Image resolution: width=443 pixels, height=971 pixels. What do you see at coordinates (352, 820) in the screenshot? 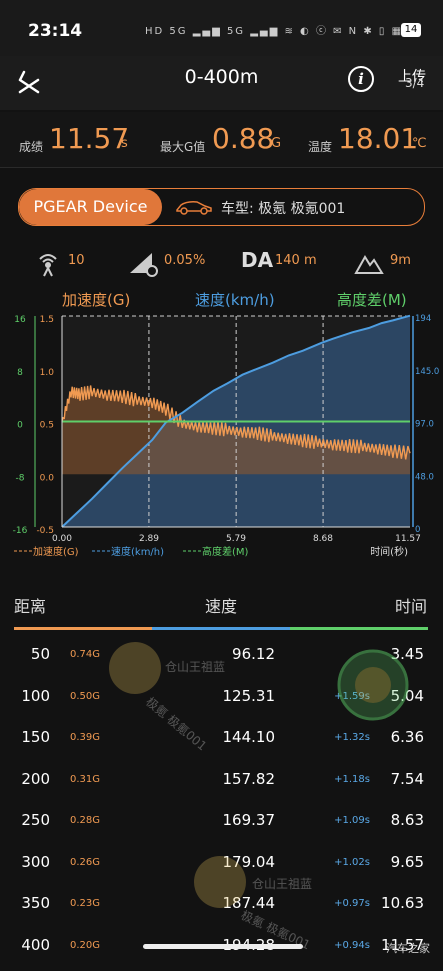
I see `row-delta: +1.09s` at bounding box center [352, 820].